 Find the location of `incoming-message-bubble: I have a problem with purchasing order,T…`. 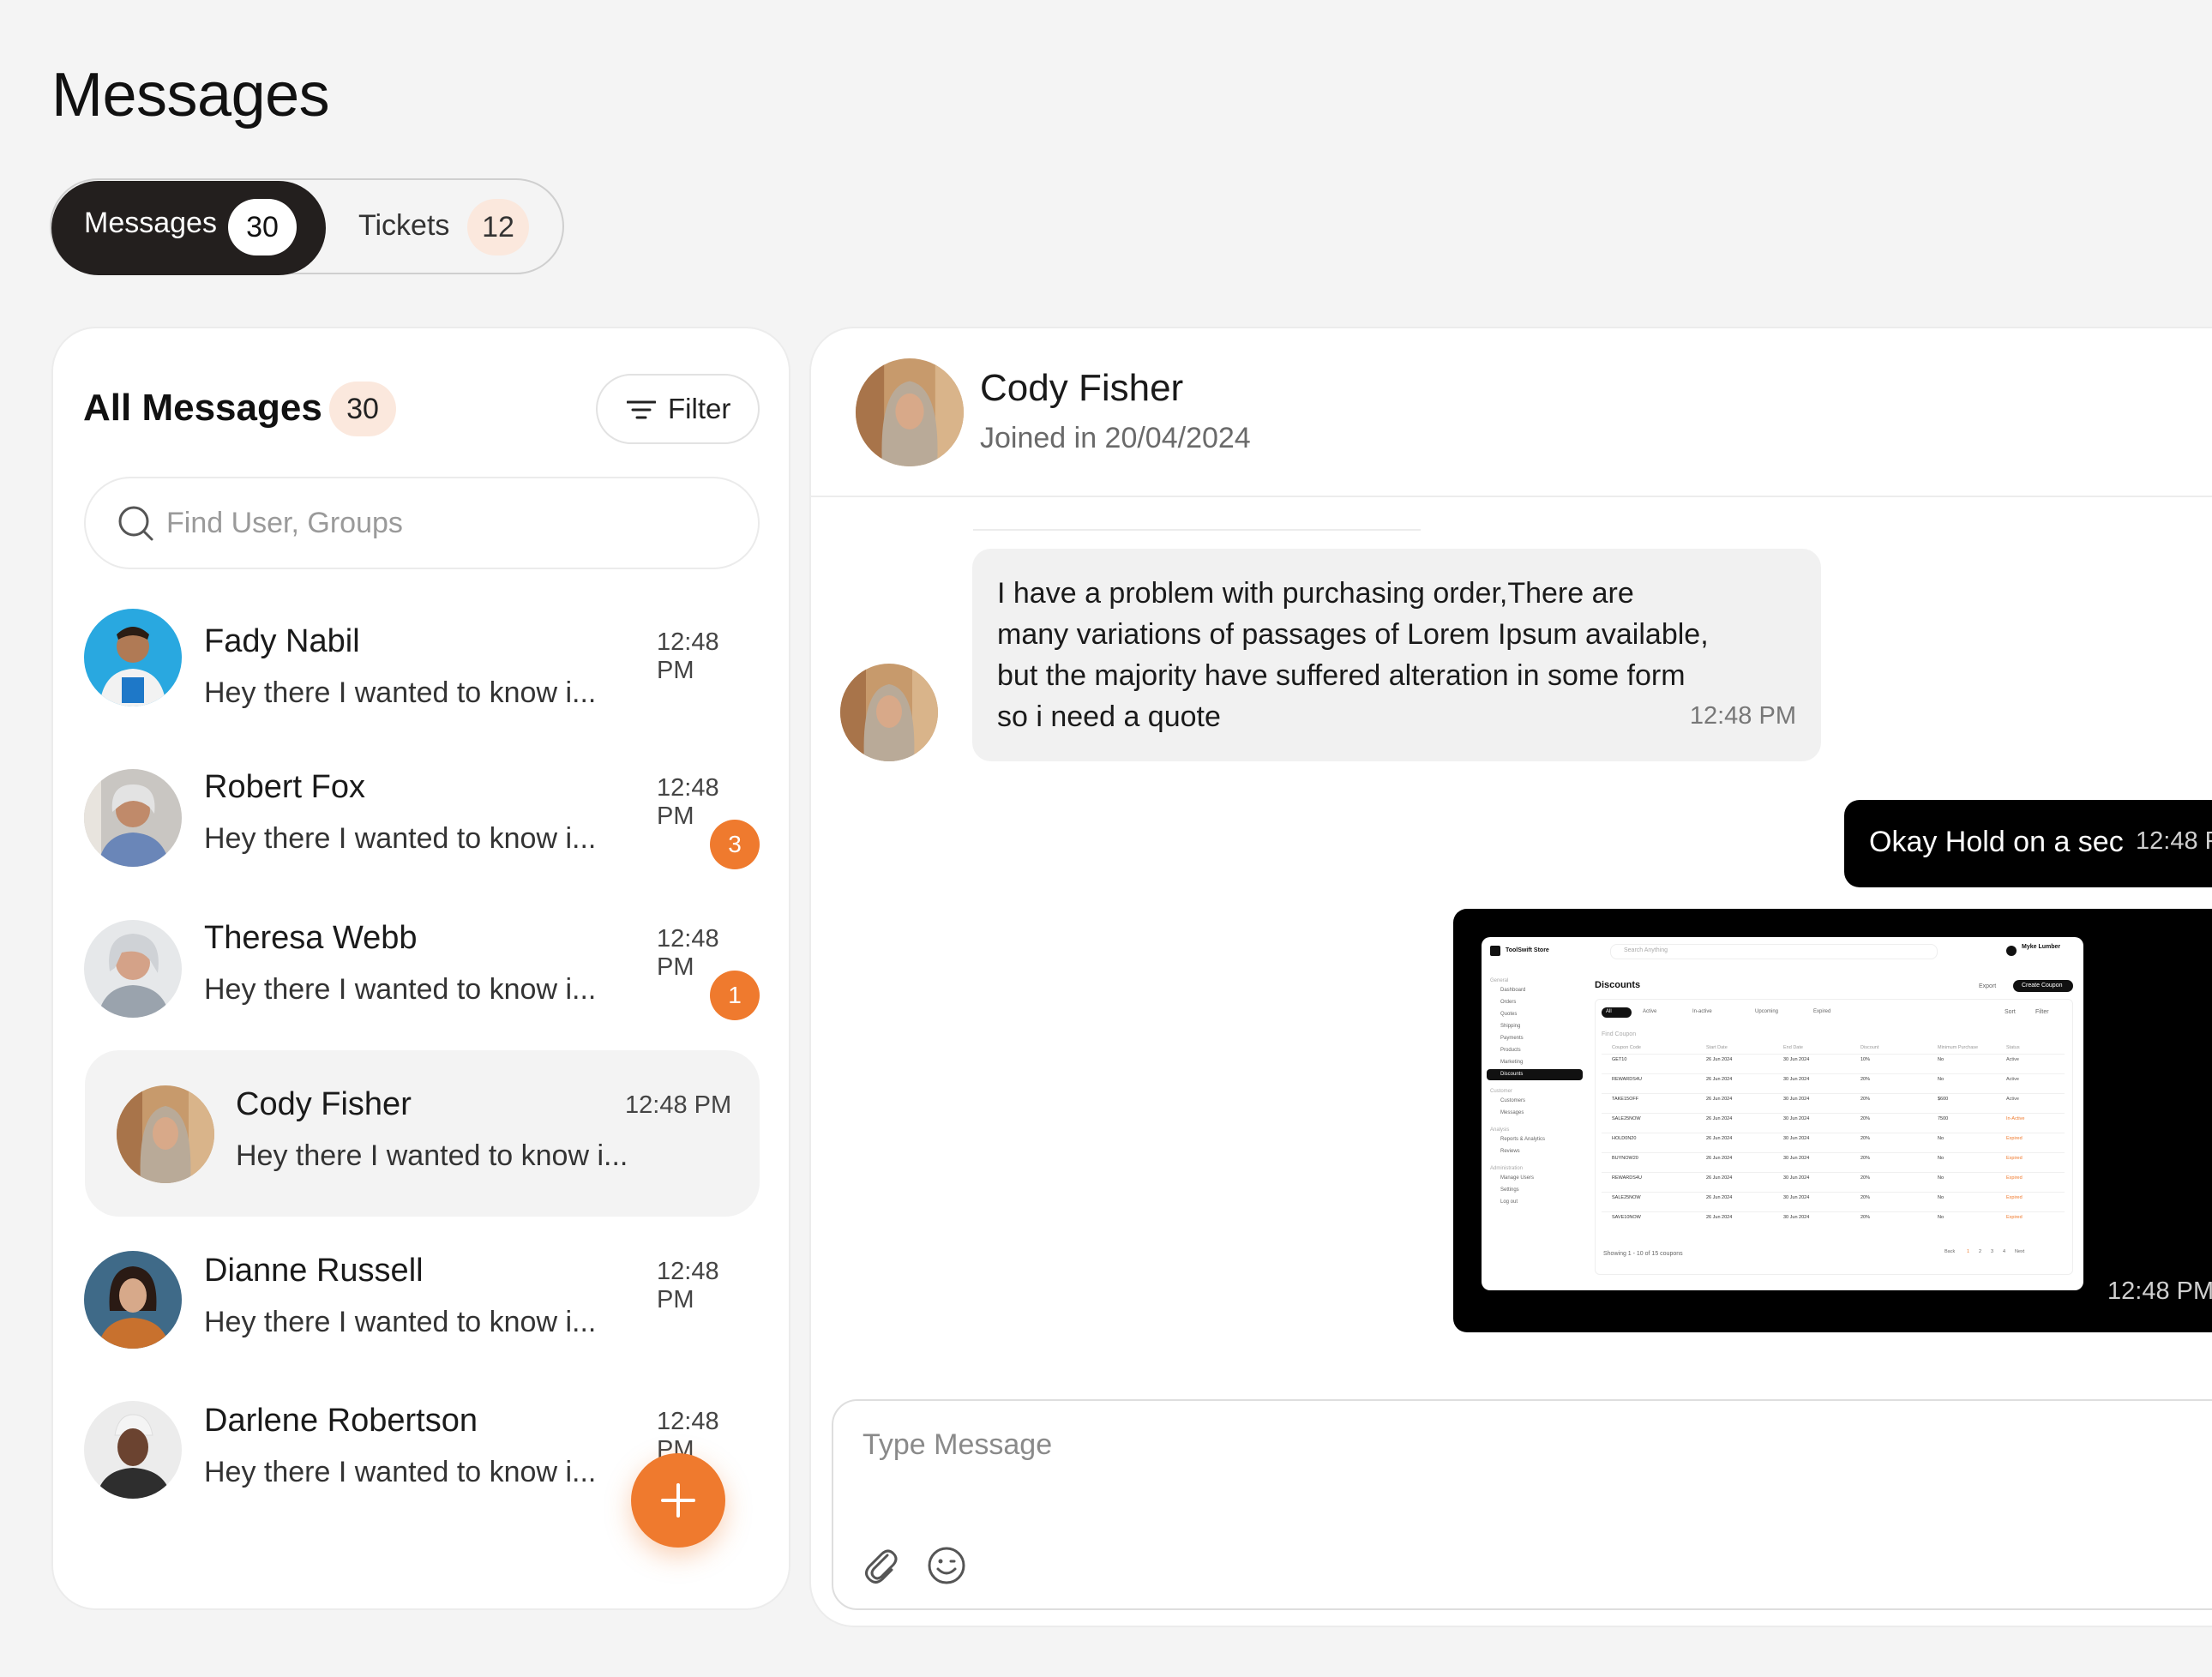

incoming-message-bubble: I have a problem with purchasing order,T… is located at coordinates (1396, 655).